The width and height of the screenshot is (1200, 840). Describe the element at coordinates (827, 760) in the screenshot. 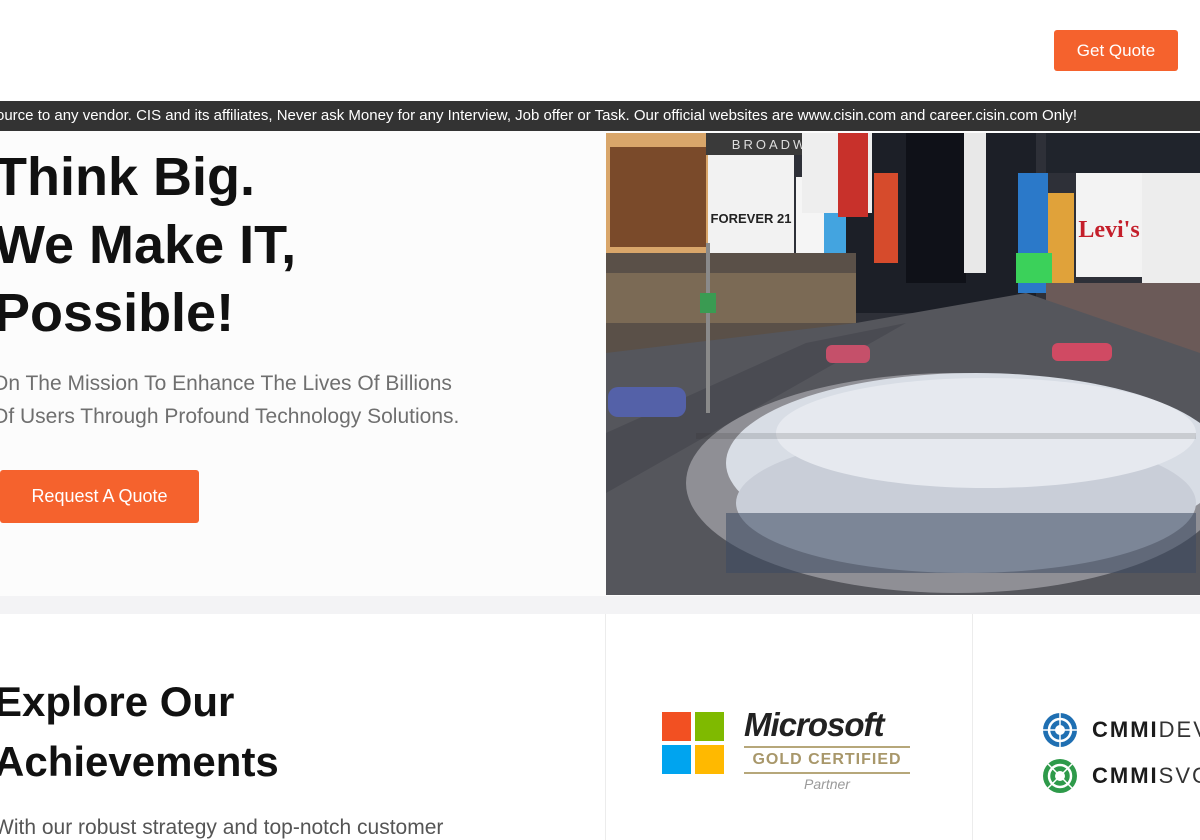

I see `gold-certified-label: GOLD CERTIFIED` at that location.